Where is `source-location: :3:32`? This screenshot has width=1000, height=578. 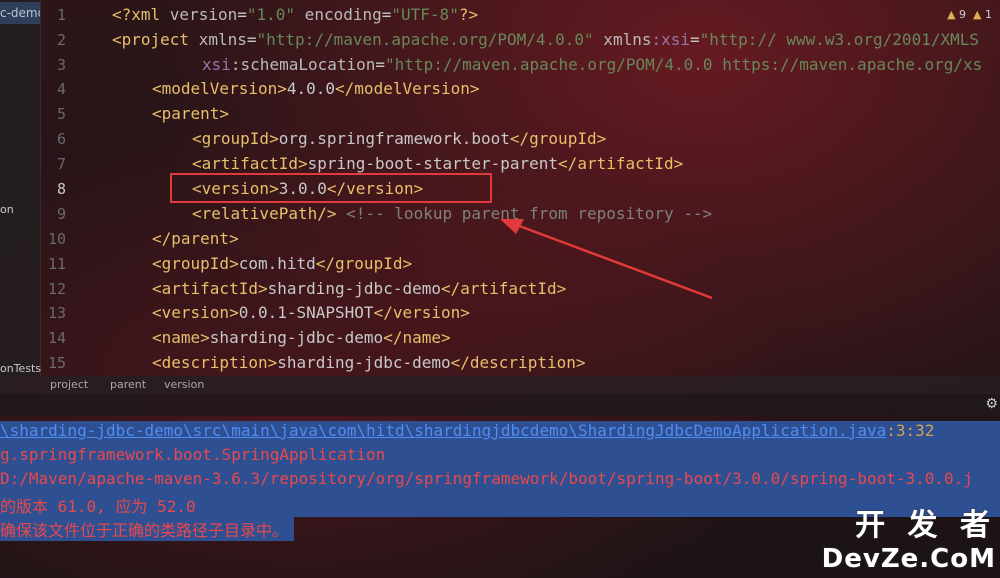 source-location: :3:32 is located at coordinates (910, 430).